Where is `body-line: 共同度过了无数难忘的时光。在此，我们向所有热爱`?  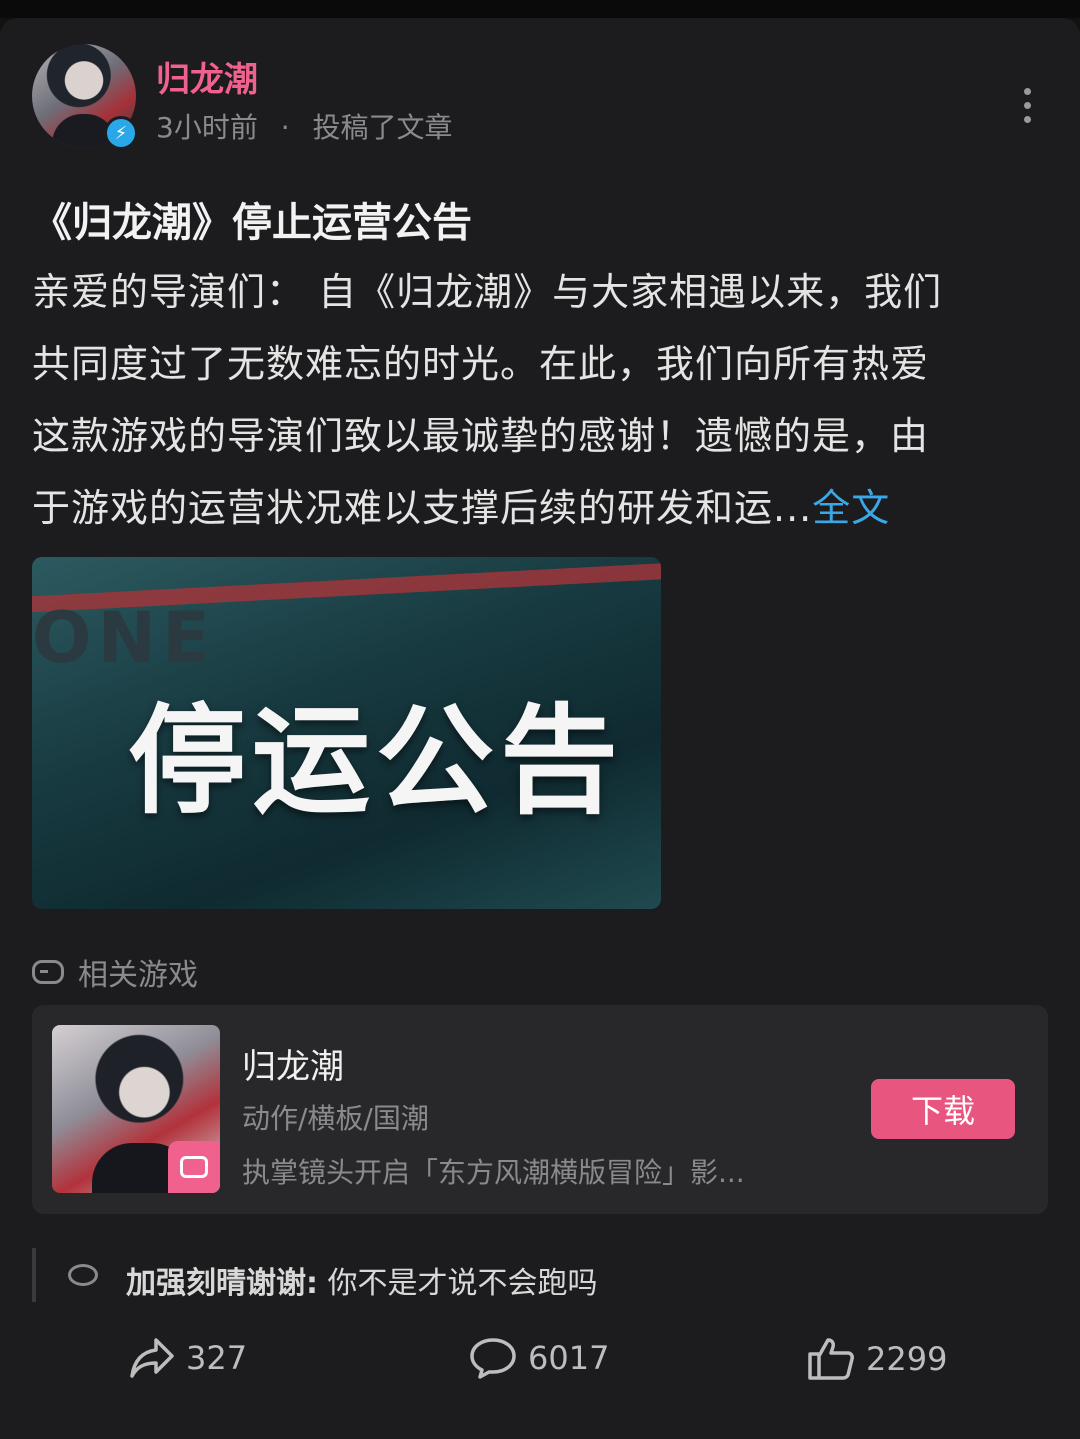 body-line: 共同度过了无数难忘的时光。在此，我们向所有热爱 is located at coordinates (481, 364).